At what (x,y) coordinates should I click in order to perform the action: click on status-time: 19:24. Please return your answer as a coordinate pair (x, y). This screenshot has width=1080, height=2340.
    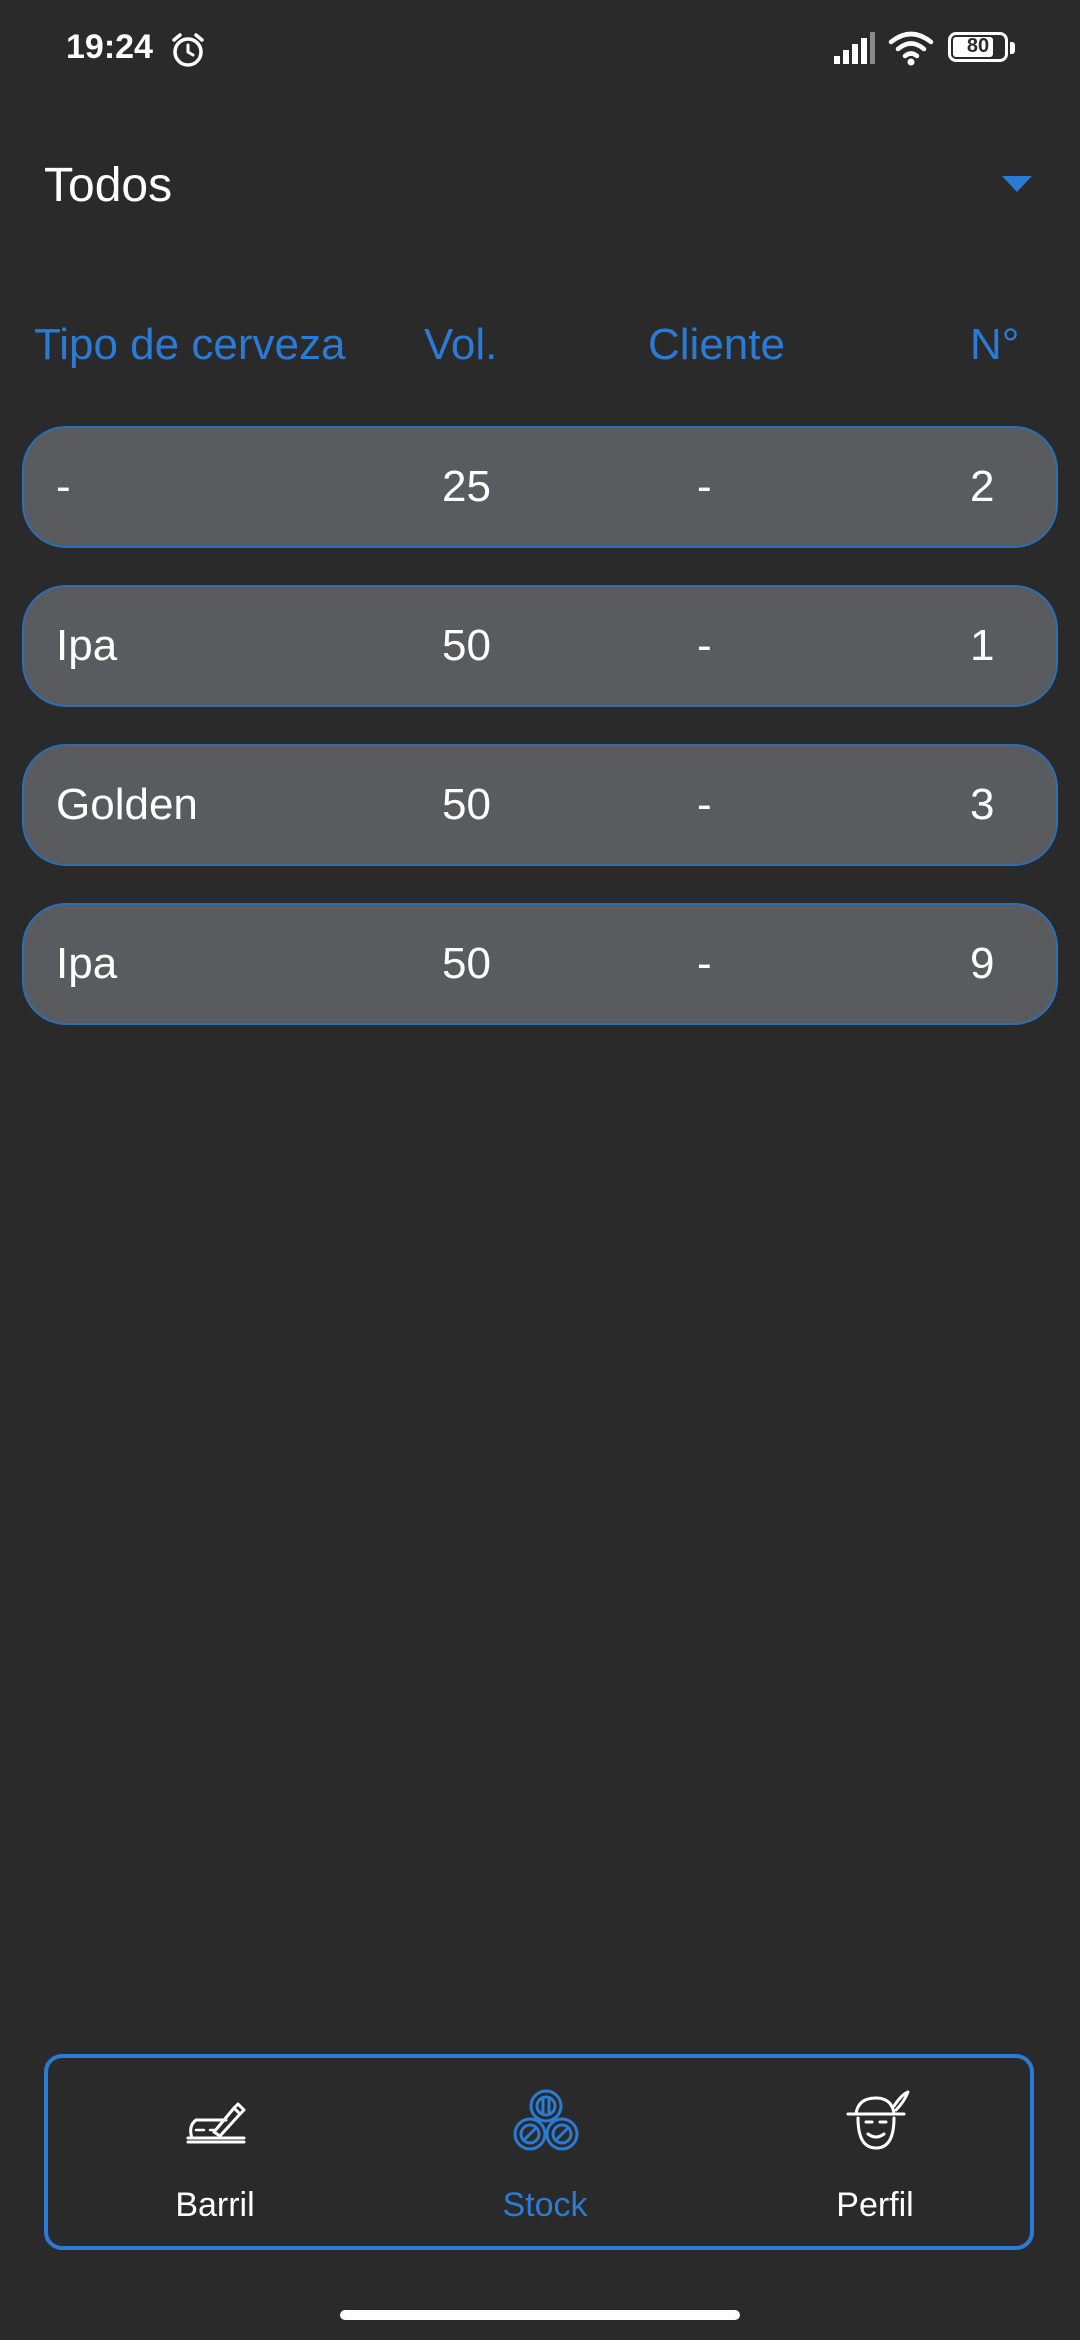
    Looking at the image, I should click on (109, 47).